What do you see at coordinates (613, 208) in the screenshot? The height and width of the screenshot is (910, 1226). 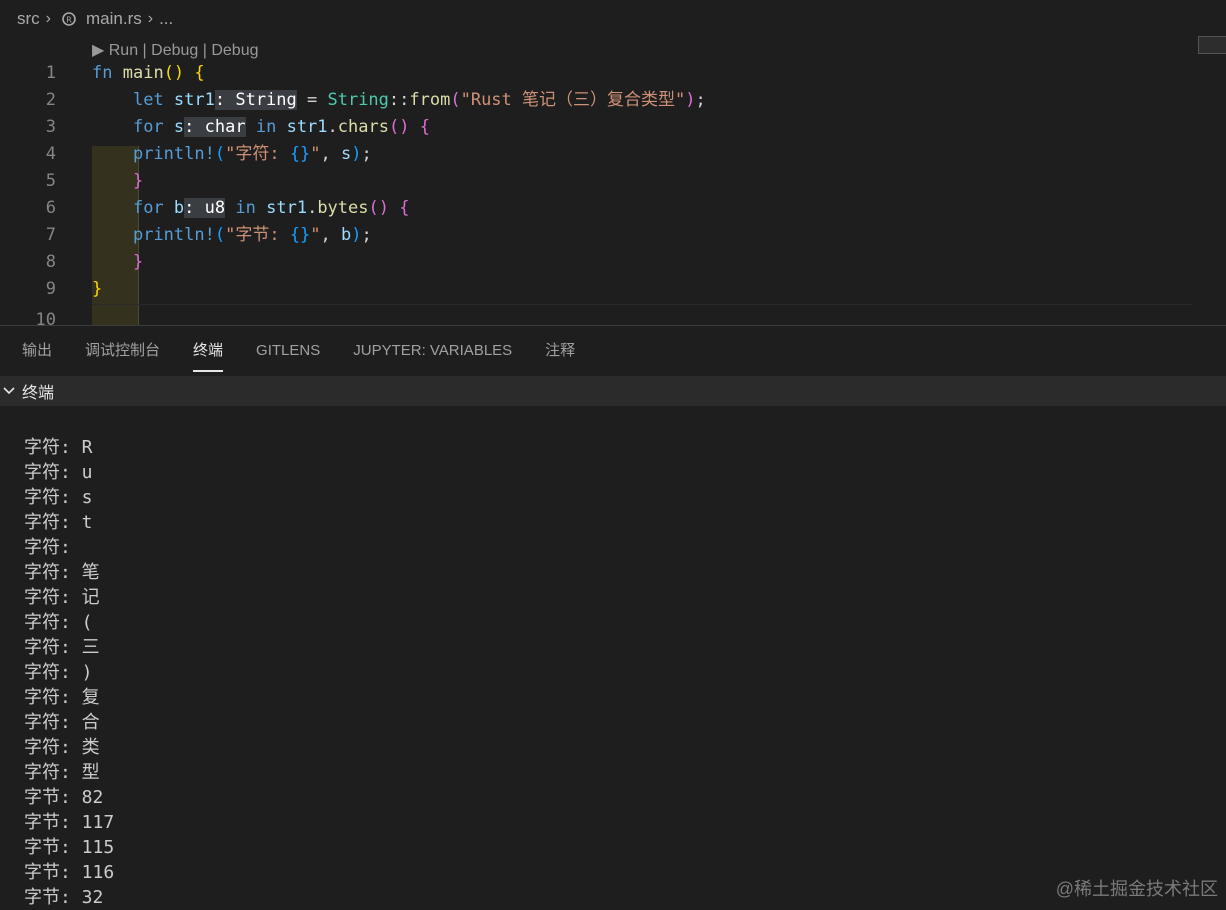 I see `code-line: 6 for b: u8 in str1.bytes() {` at bounding box center [613, 208].